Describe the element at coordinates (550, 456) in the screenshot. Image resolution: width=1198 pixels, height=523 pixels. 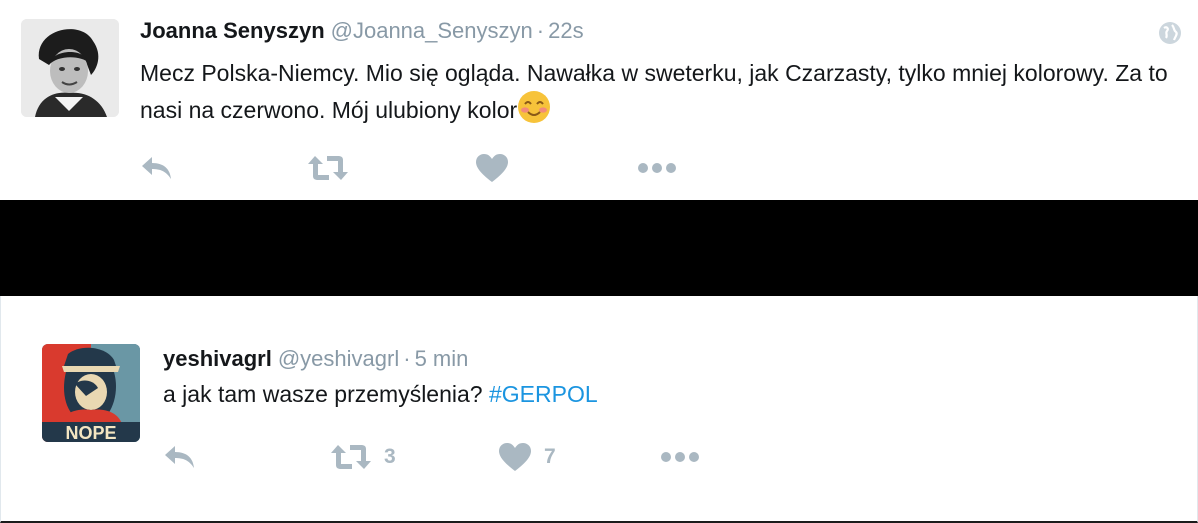
I see `like-count: 7` at that location.